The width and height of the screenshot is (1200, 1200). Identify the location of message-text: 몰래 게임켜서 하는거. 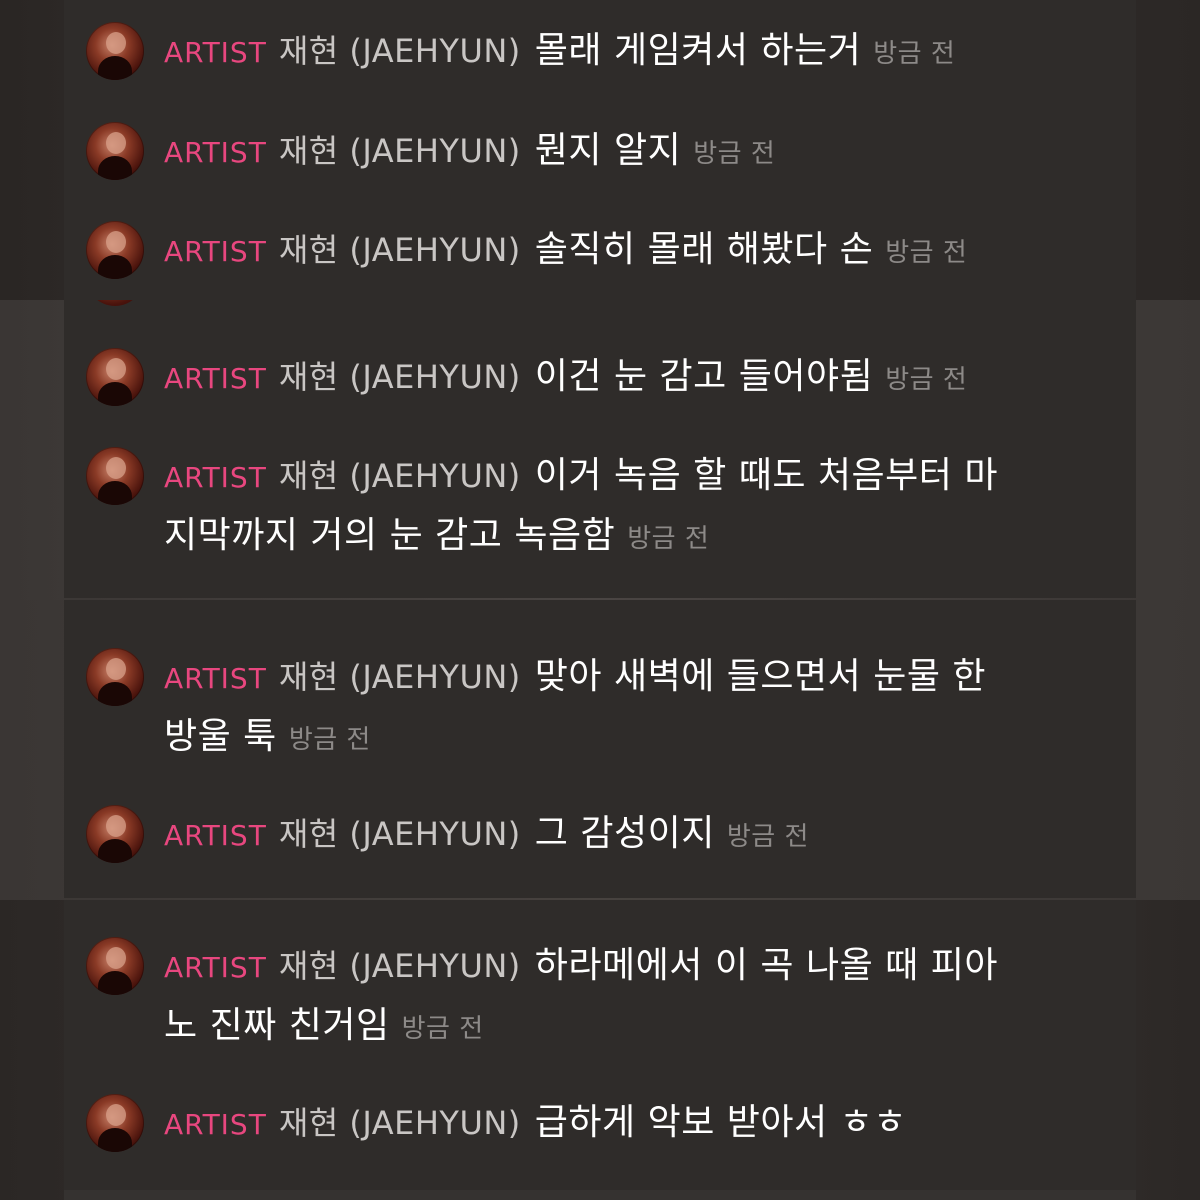
(698, 50).